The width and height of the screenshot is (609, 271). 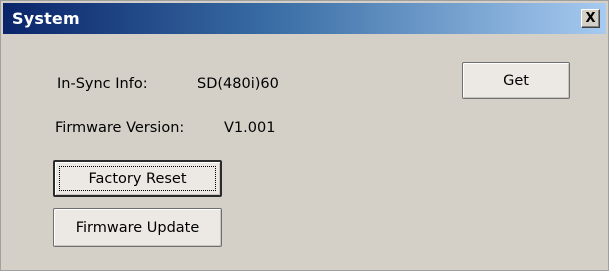 I want to click on firmware-update-button-label: Firmware Update, so click(x=137, y=227).